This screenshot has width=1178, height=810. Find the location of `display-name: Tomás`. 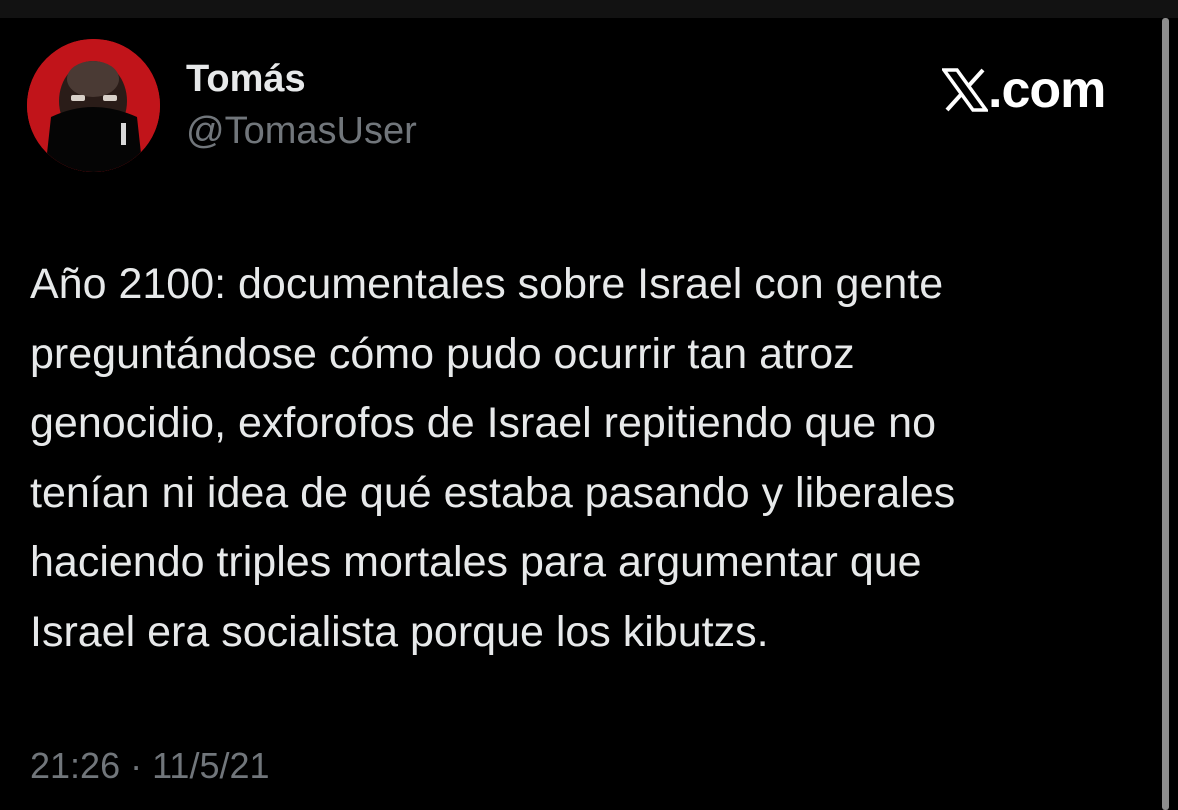

display-name: Tomás is located at coordinates (246, 79).